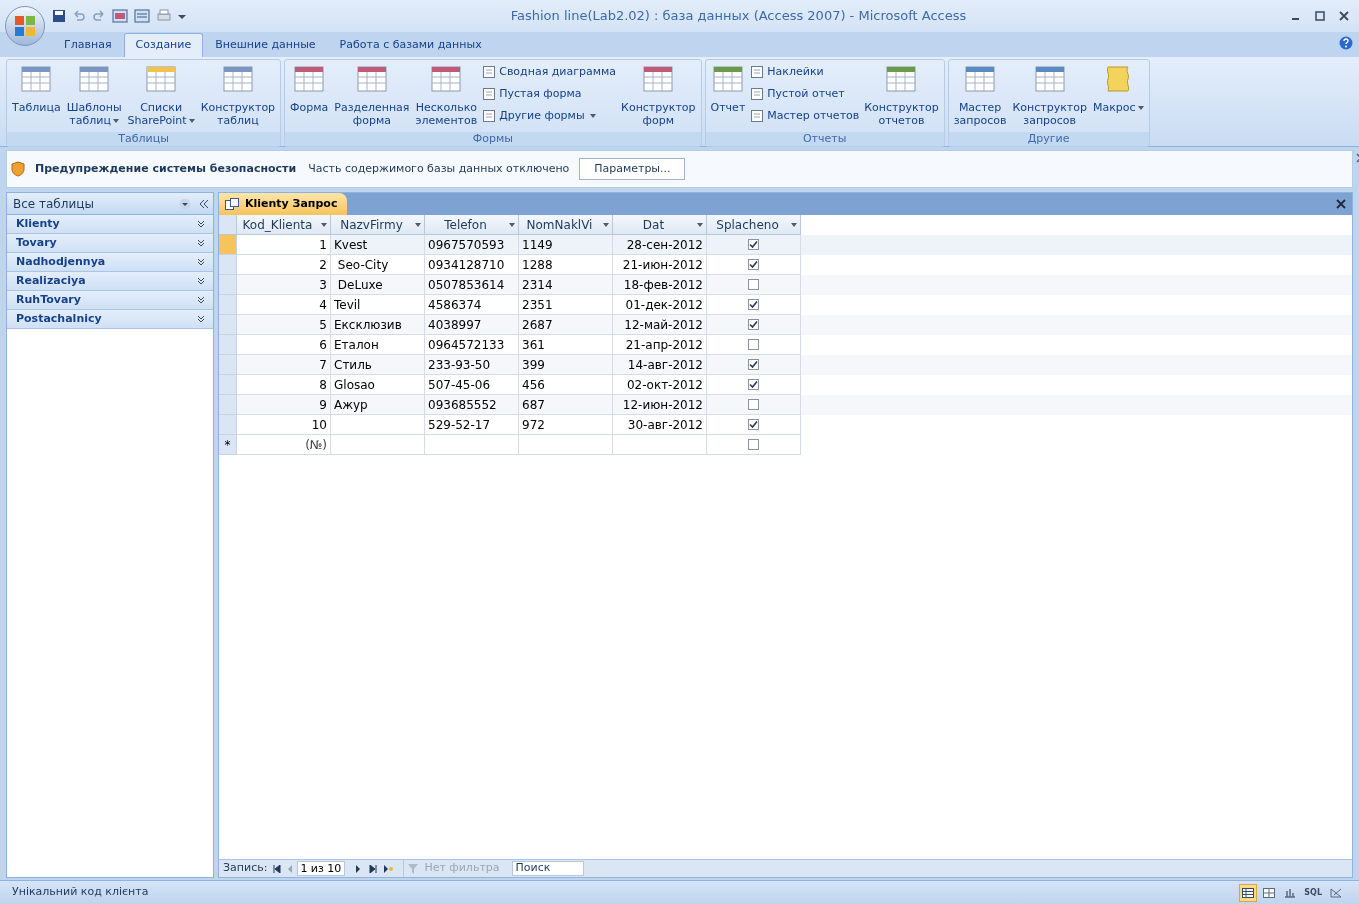 The height and width of the screenshot is (904, 1359). I want to click on maximize-icon, so click(1320, 16).